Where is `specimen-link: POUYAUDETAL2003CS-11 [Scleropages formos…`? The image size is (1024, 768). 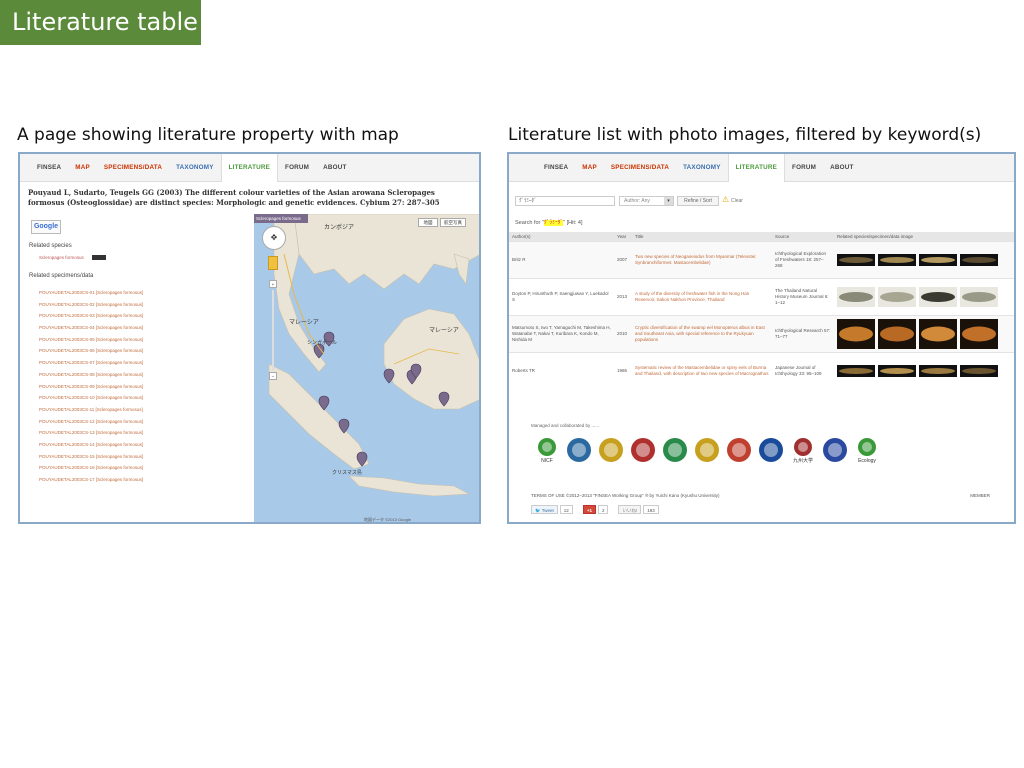
specimen-link: POUYAUDETAL2003CS-11 [Scleropages formos… is located at coordinates (91, 410).